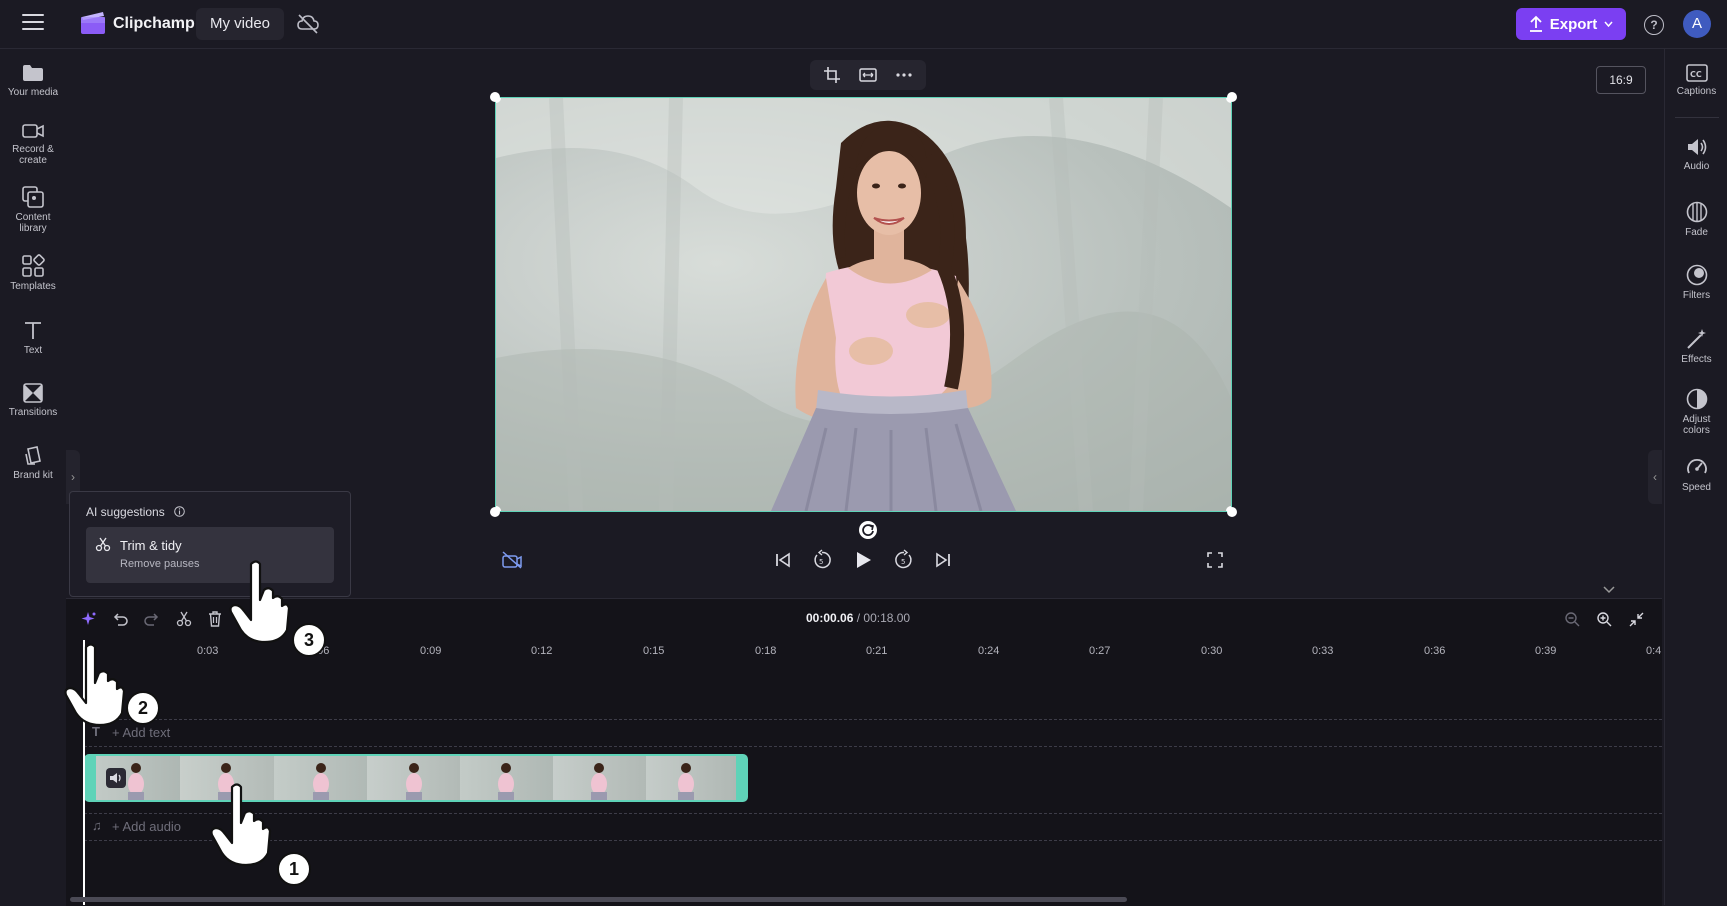 The image size is (1727, 906). Describe the element at coordinates (151, 619) in the screenshot. I see `redo-icon` at that location.